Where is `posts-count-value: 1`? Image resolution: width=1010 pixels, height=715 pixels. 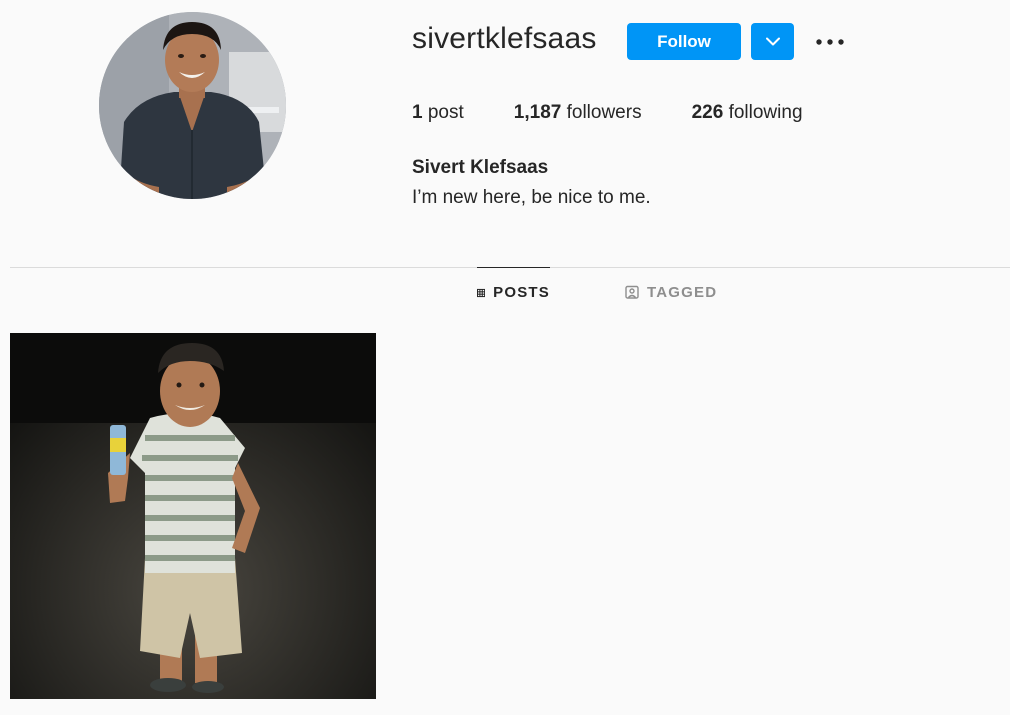
posts-count-value: 1 is located at coordinates (417, 112).